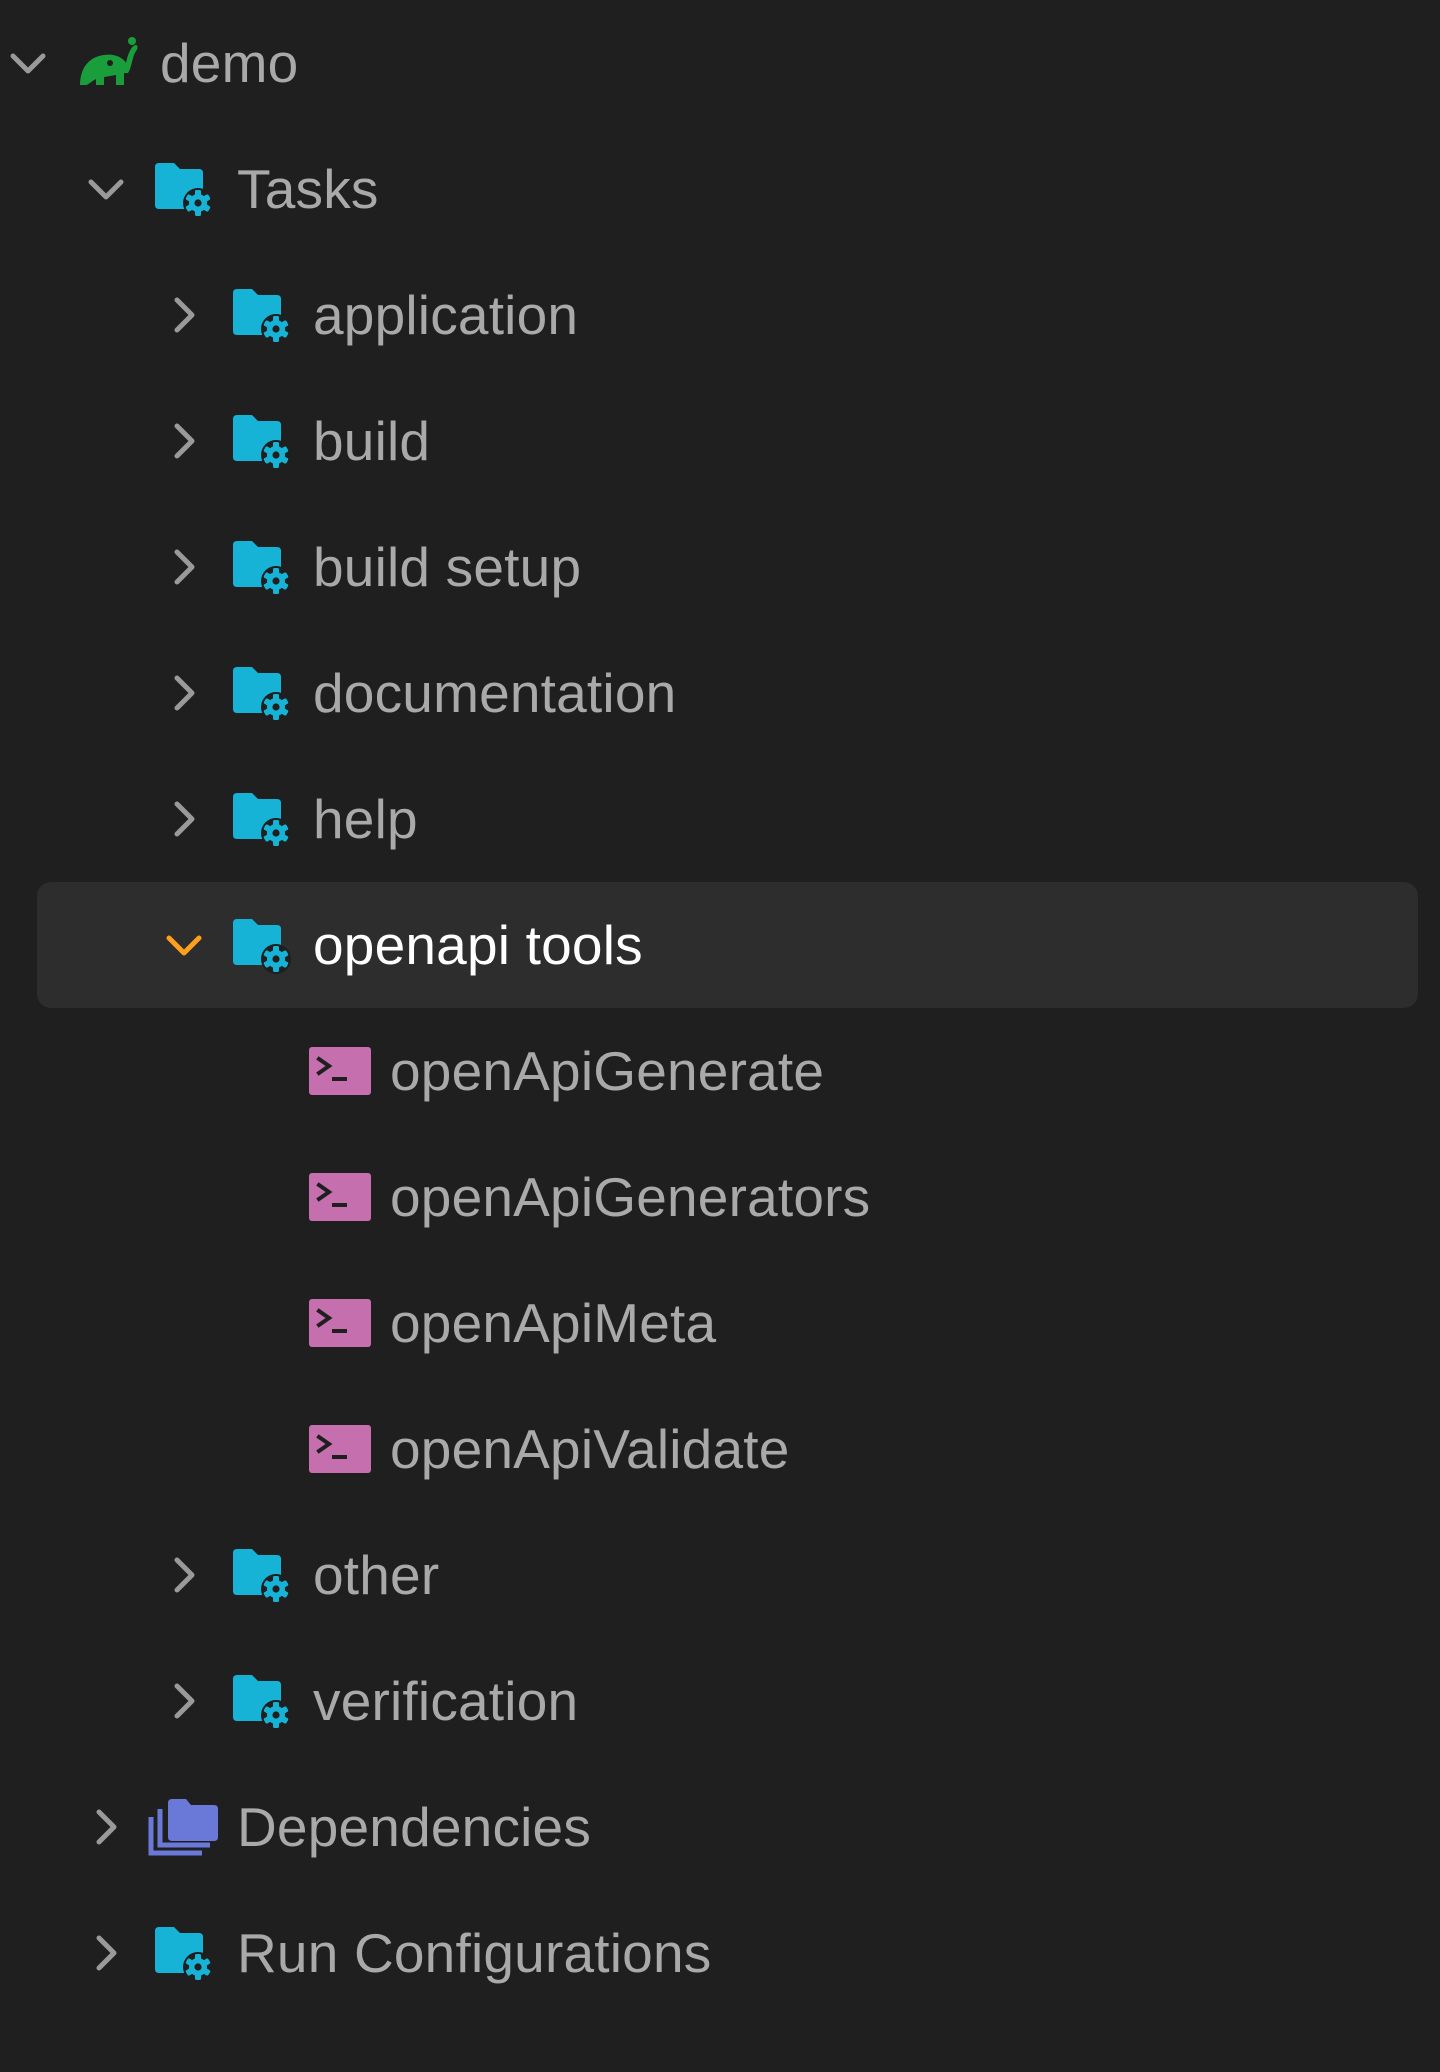 This screenshot has height=2072, width=1440. Describe the element at coordinates (372, 441) in the screenshot. I see `tree-node-label: build` at that location.